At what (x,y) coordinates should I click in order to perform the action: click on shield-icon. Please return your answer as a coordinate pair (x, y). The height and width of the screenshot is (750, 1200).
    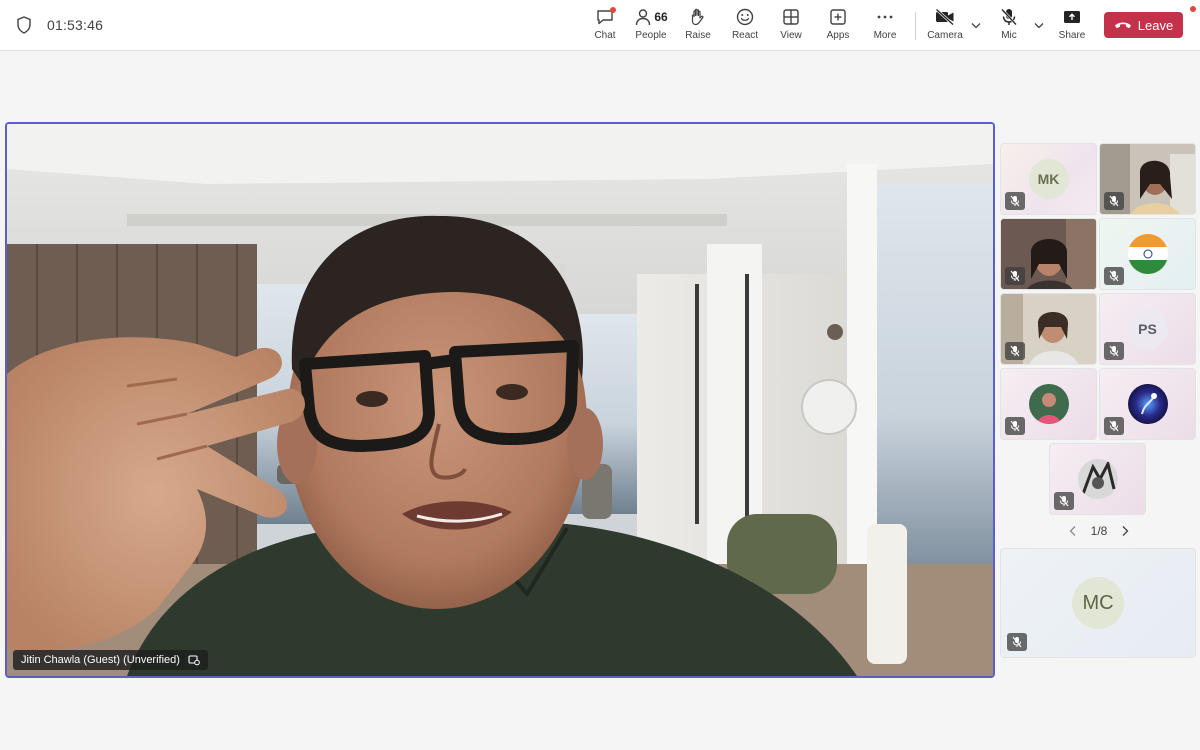
    Looking at the image, I should click on (24, 25).